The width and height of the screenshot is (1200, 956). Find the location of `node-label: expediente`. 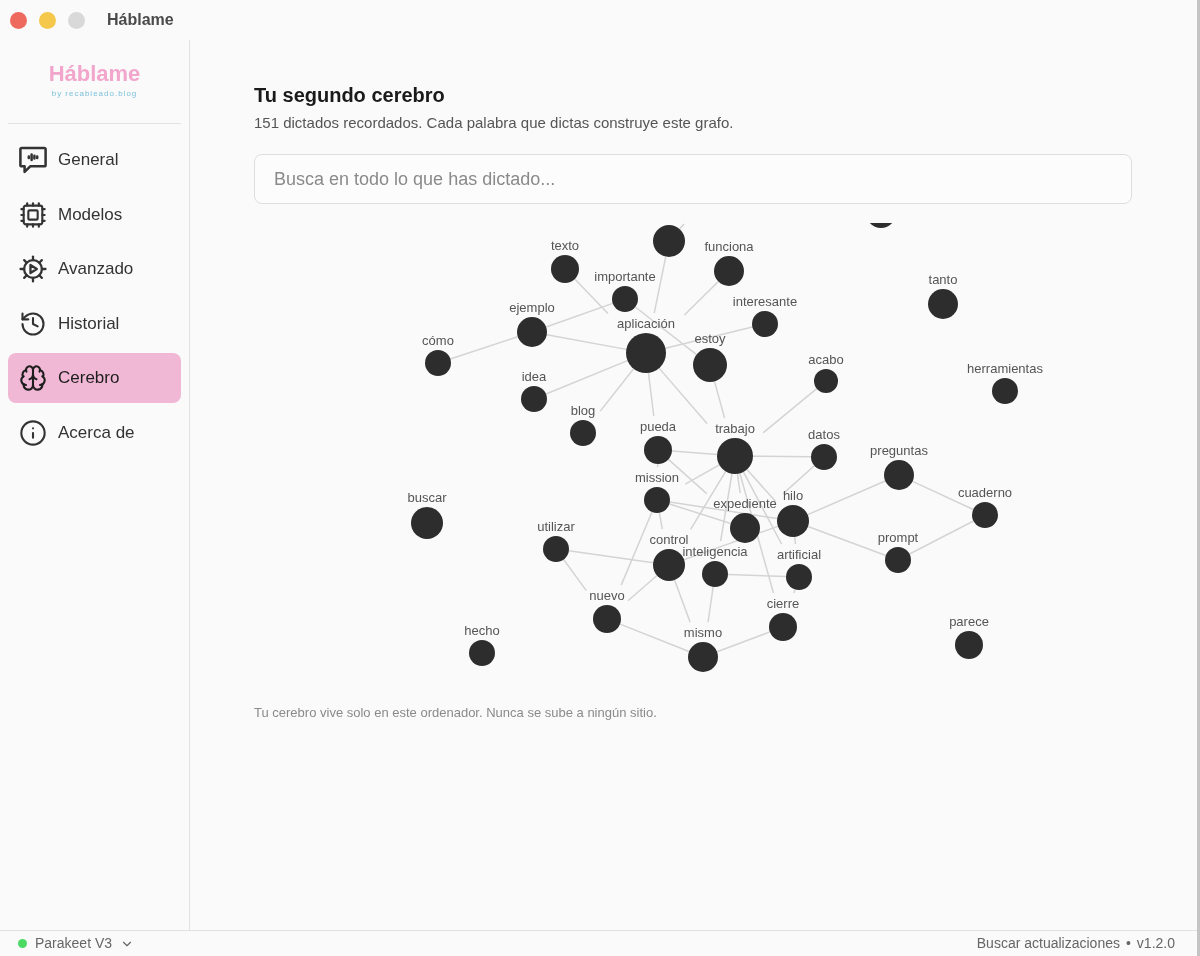

node-label: expediente is located at coordinates (745, 503).